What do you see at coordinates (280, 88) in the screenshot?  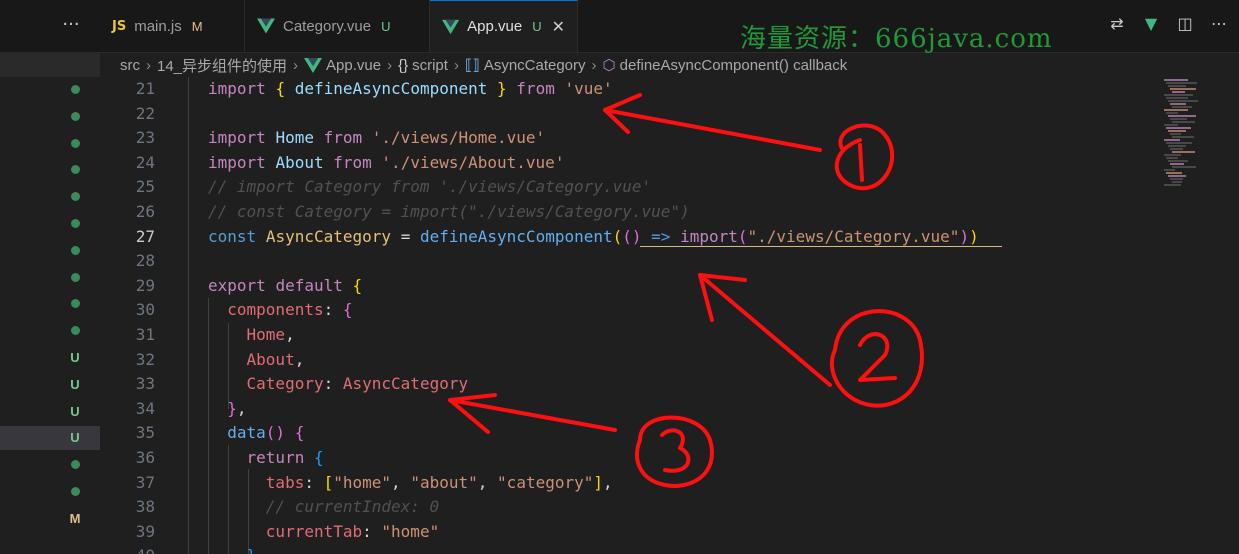 I see `code-token: {` at bounding box center [280, 88].